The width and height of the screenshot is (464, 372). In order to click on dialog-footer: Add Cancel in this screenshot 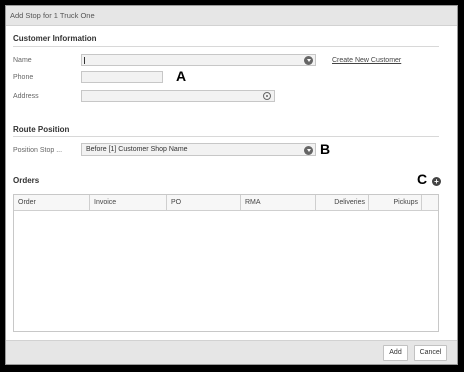, I will do `click(231, 352)`.